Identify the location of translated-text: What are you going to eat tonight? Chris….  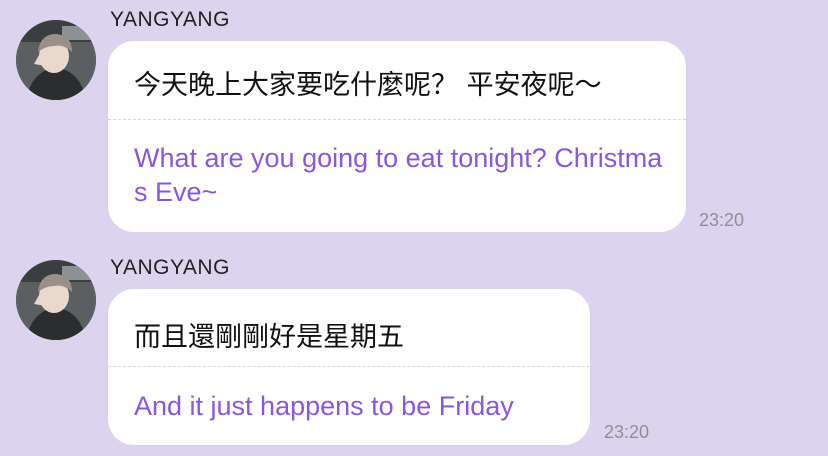
(398, 175).